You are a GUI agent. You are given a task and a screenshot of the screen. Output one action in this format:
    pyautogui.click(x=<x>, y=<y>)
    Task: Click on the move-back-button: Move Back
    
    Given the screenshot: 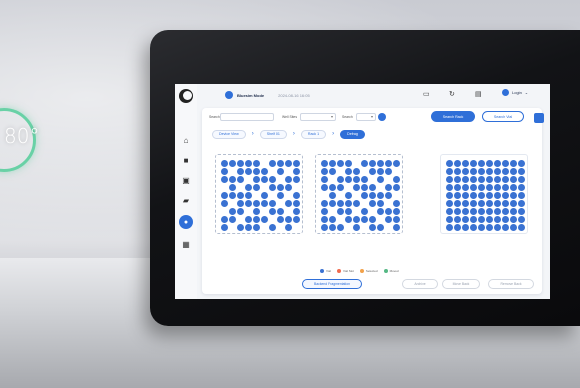 What is the action you would take?
    pyautogui.click(x=461, y=284)
    